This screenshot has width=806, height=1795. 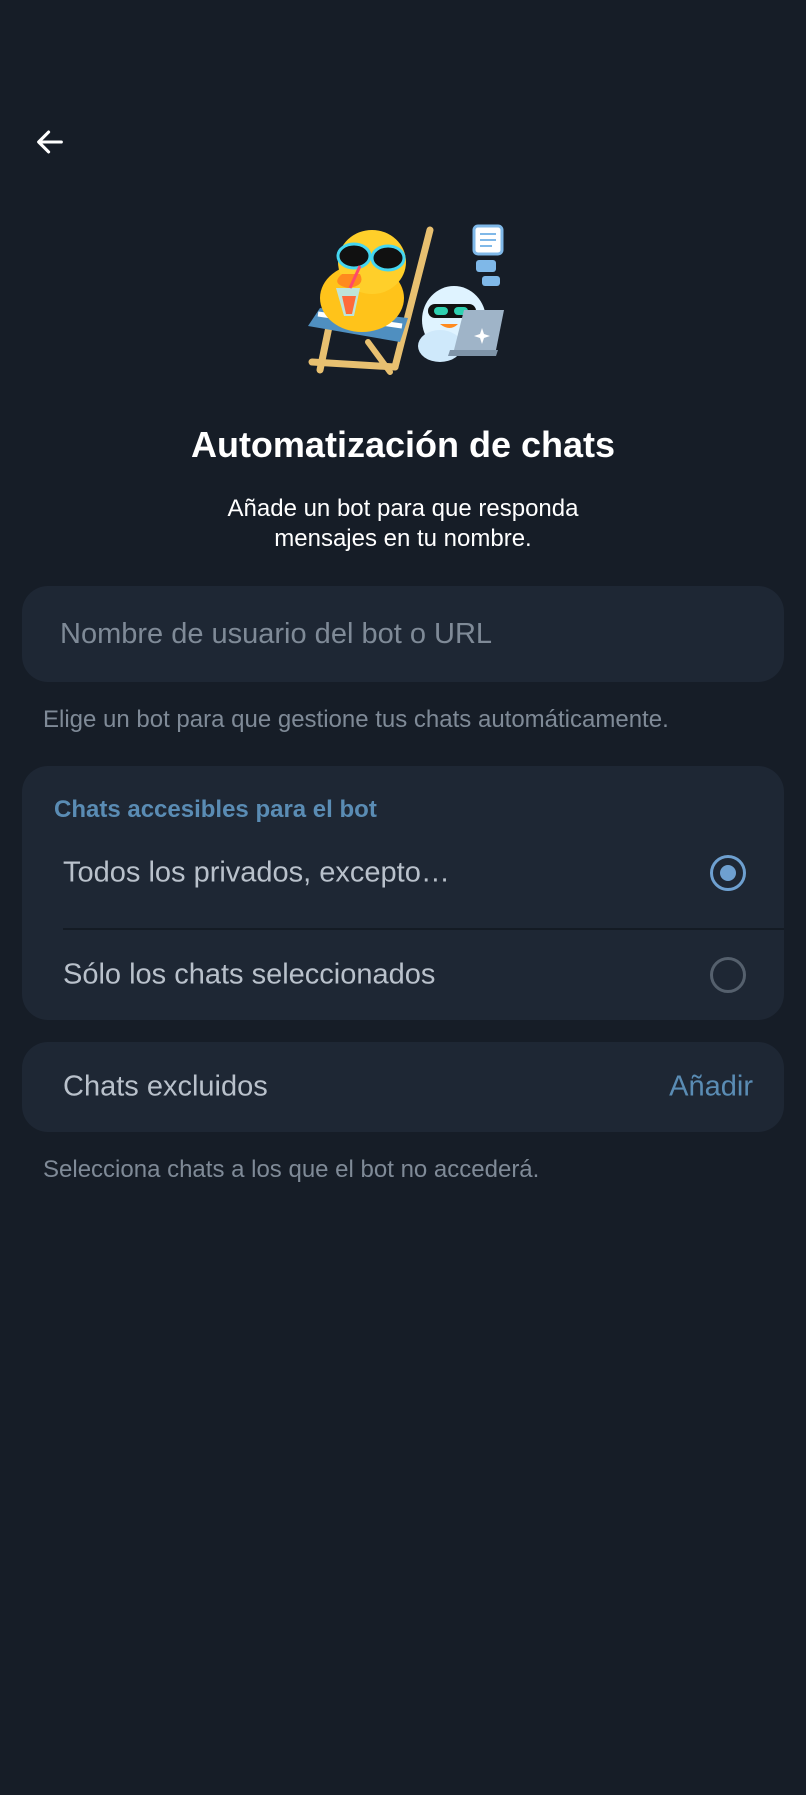 I want to click on arrow-left-icon, so click(x=50, y=142).